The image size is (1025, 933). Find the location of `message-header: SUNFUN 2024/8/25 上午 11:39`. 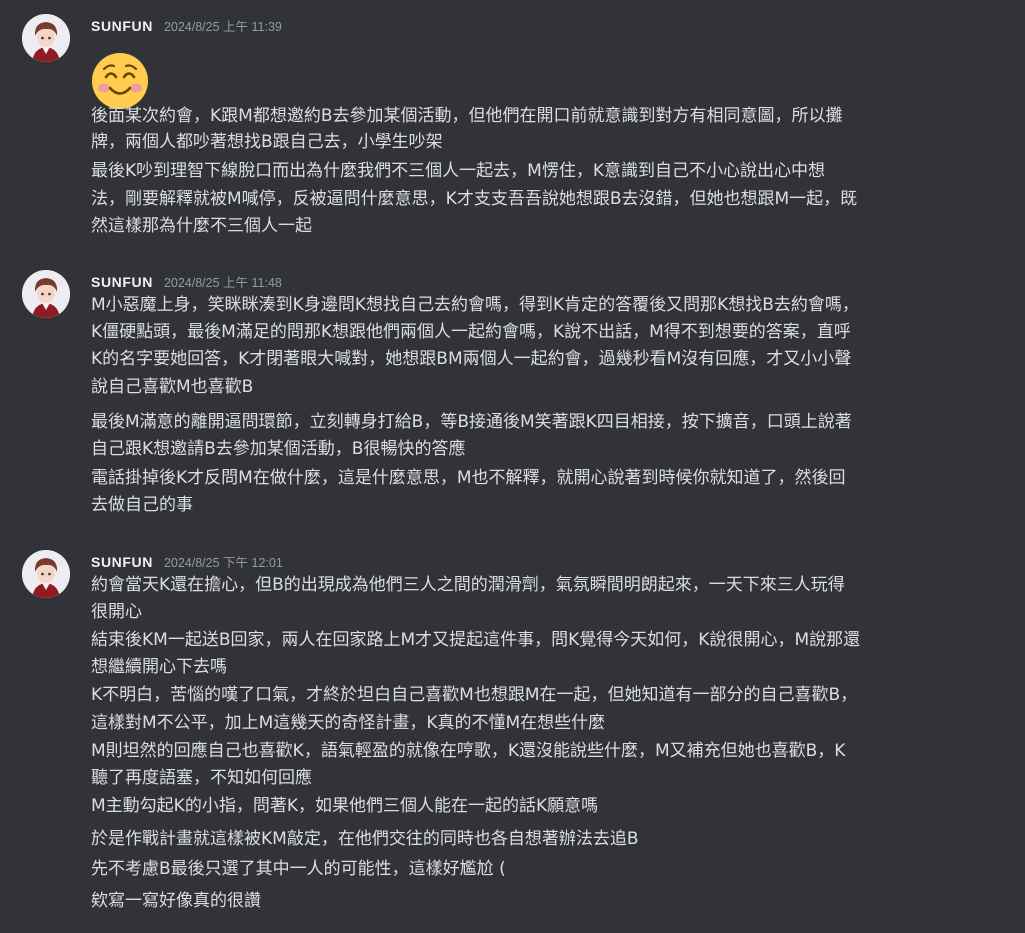

message-header: SUNFUN 2024/8/25 上午 11:39 is located at coordinates (186, 26).